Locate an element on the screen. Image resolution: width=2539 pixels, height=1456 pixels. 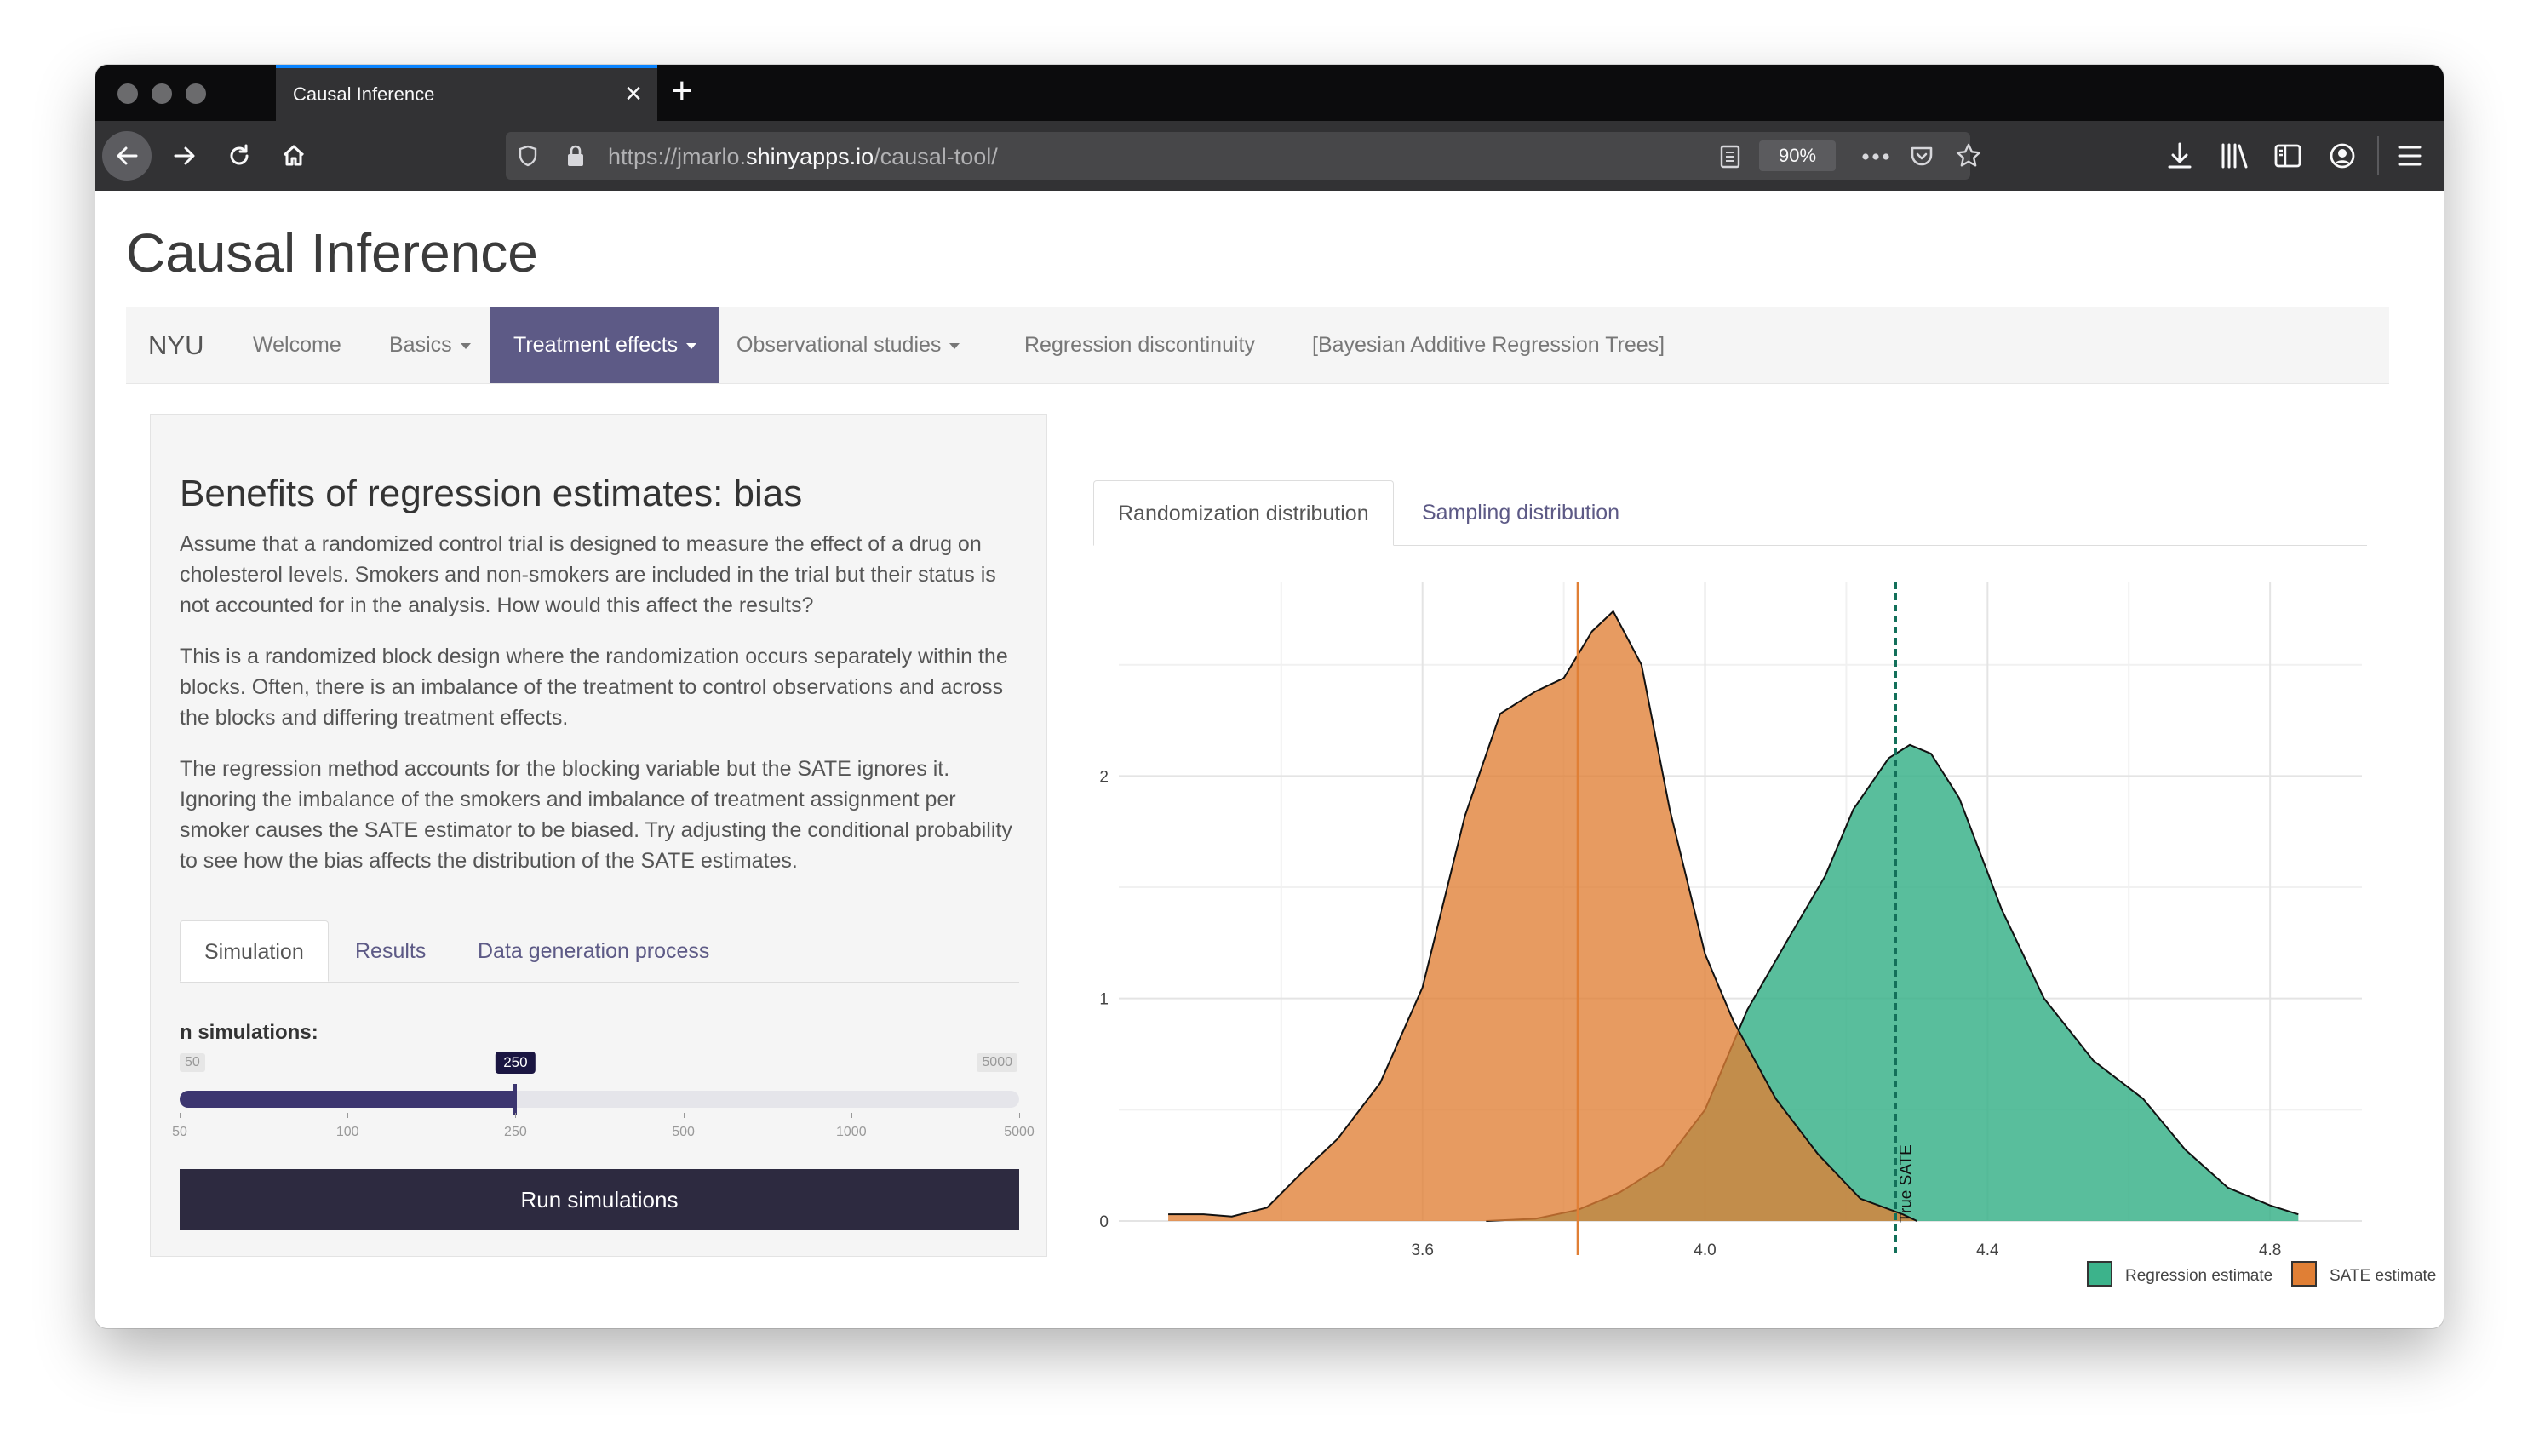
sidebar-toggle-icon is located at coordinates (2288, 155).